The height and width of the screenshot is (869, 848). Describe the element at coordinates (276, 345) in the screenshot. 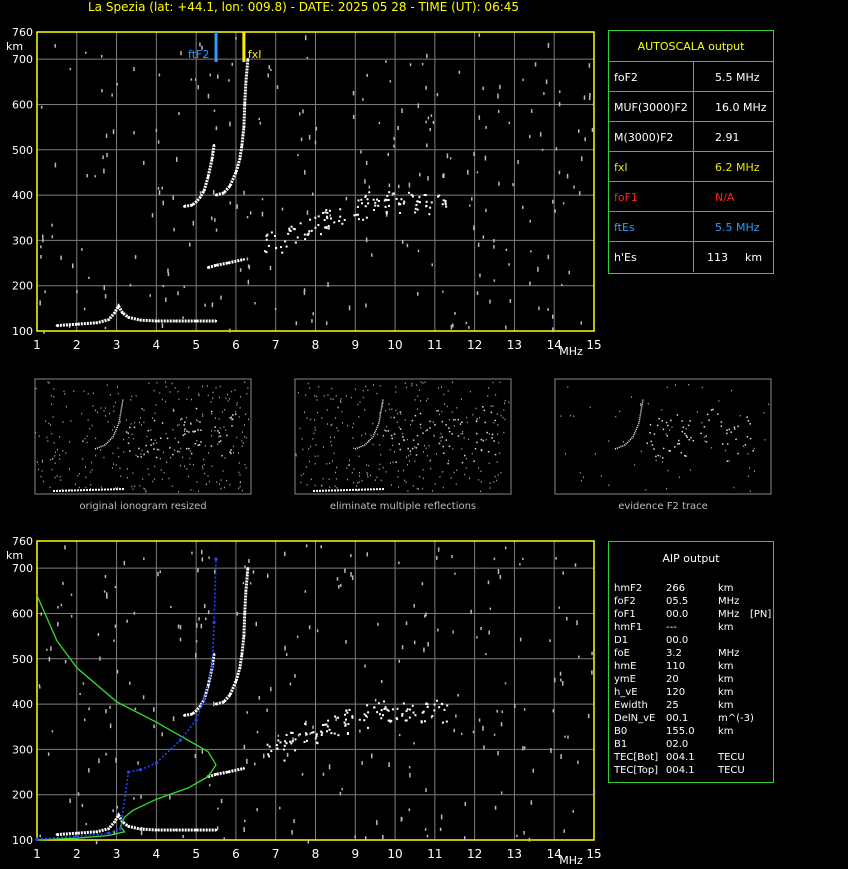

I see `x-tick-label: 7` at that location.